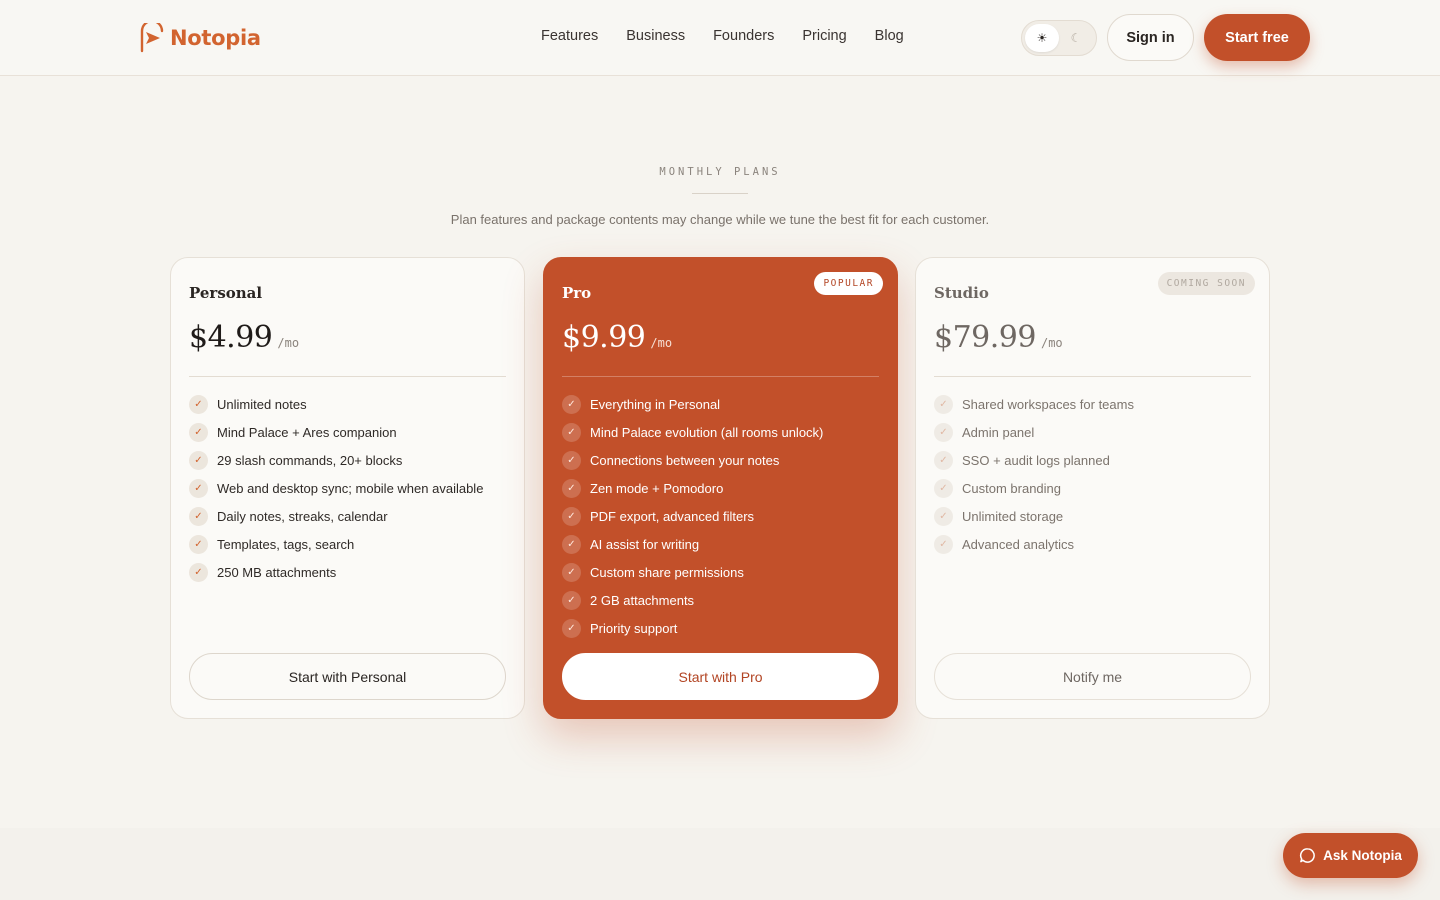  Describe the element at coordinates (707, 432) in the screenshot. I see `feature-label: Mind Palace evolution (all rooms unlock)` at that location.